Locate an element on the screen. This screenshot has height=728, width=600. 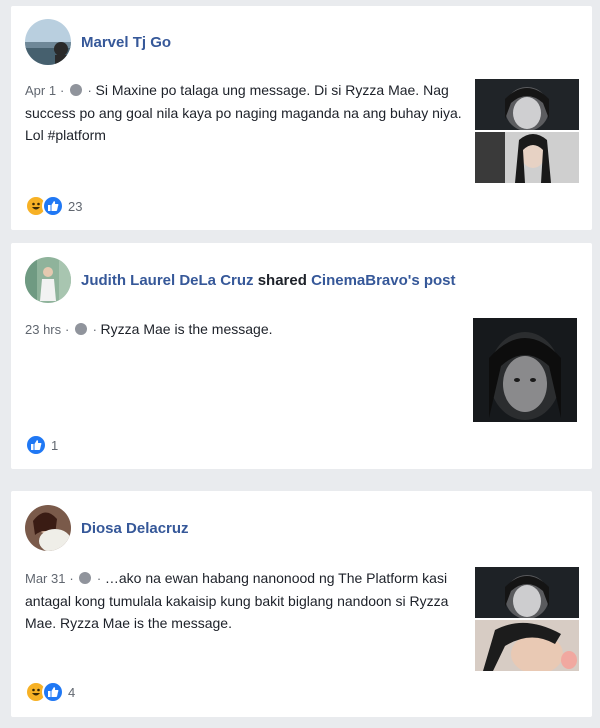
reaction-summary: 23 is located at coordinates (53, 206).